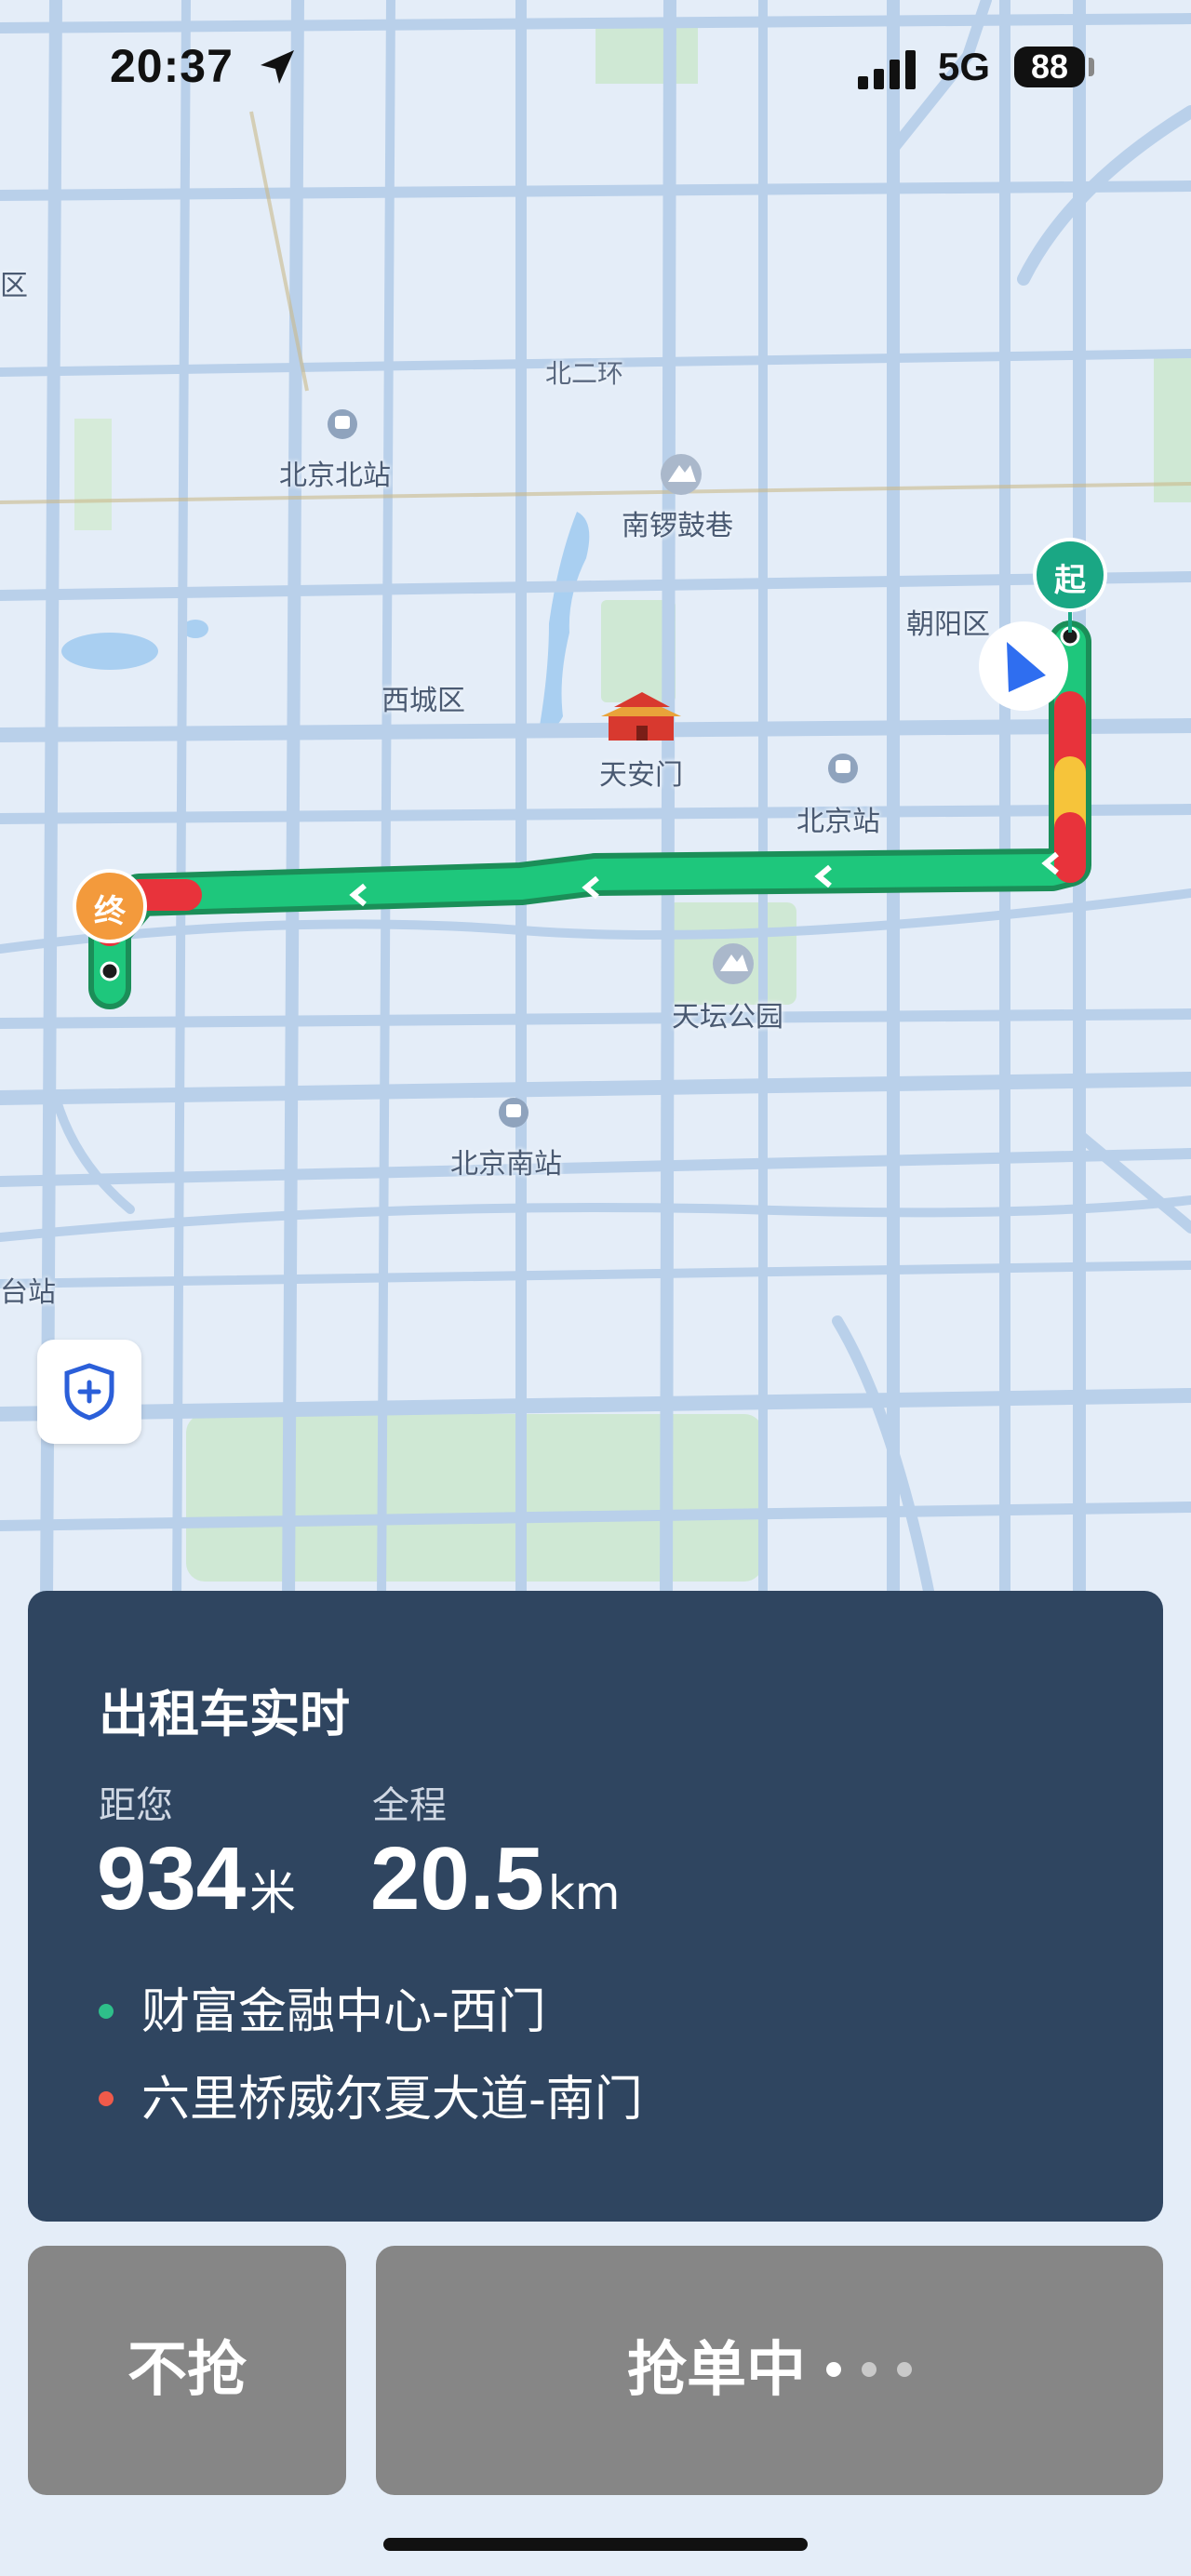 This screenshot has height=2576, width=1191. Describe the element at coordinates (1091, 67) in the screenshot. I see `battery-tip` at that location.